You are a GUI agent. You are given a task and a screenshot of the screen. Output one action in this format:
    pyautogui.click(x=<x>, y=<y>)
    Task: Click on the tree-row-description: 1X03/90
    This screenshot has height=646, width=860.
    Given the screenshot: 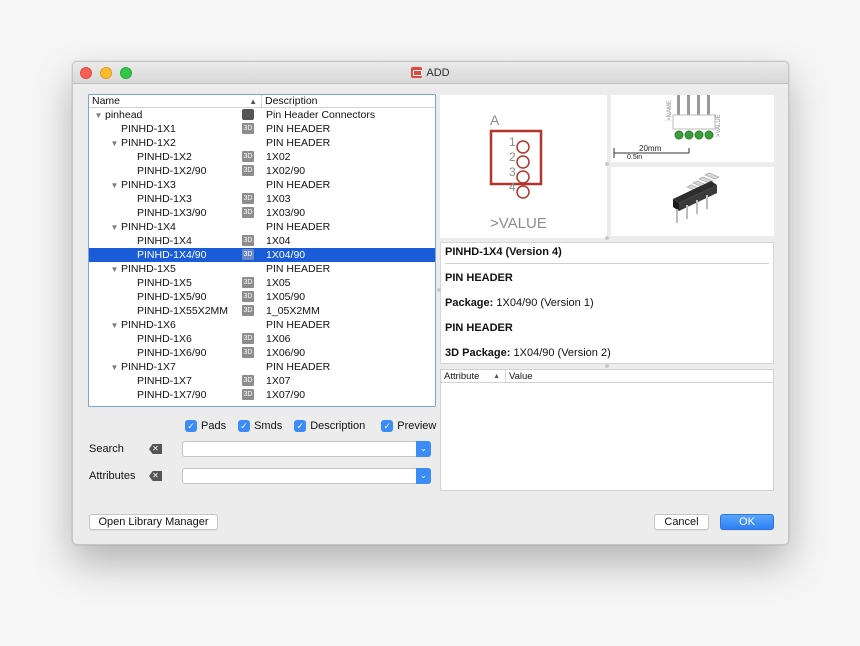 What is the action you would take?
    pyautogui.click(x=286, y=213)
    